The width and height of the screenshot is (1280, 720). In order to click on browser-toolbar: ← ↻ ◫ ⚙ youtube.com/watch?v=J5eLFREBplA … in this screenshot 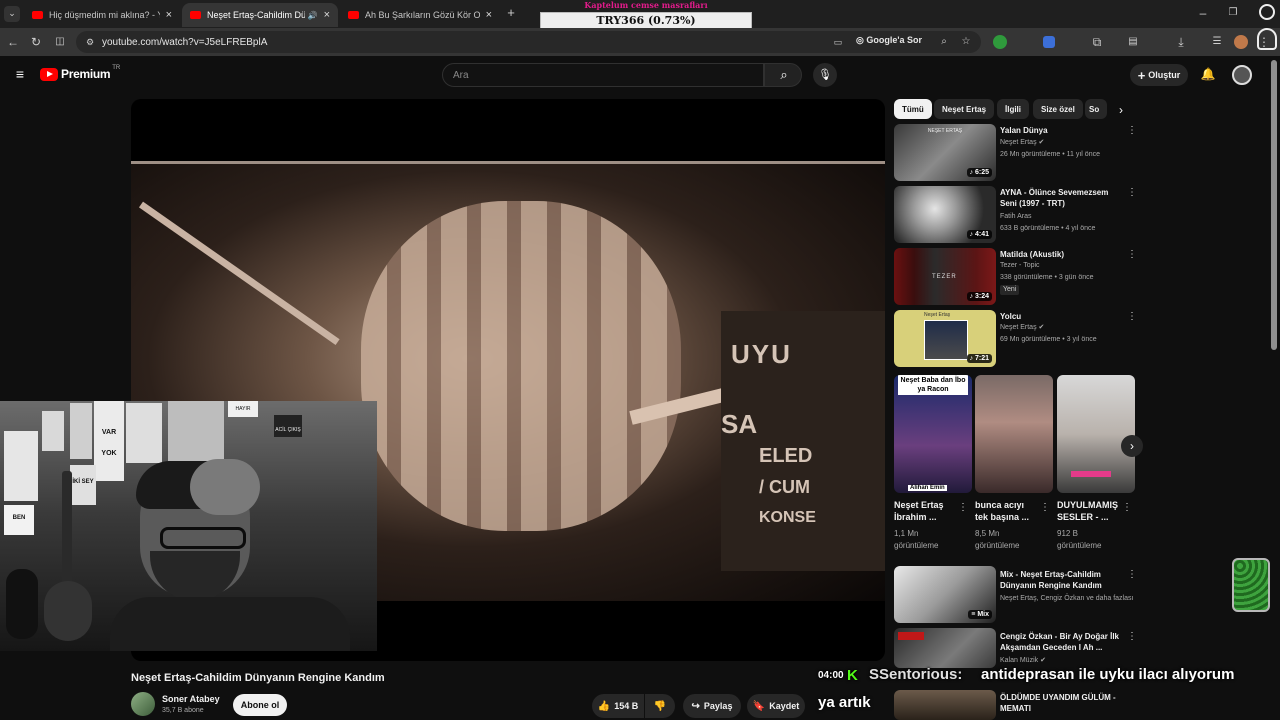, I will do `click(640, 42)`.